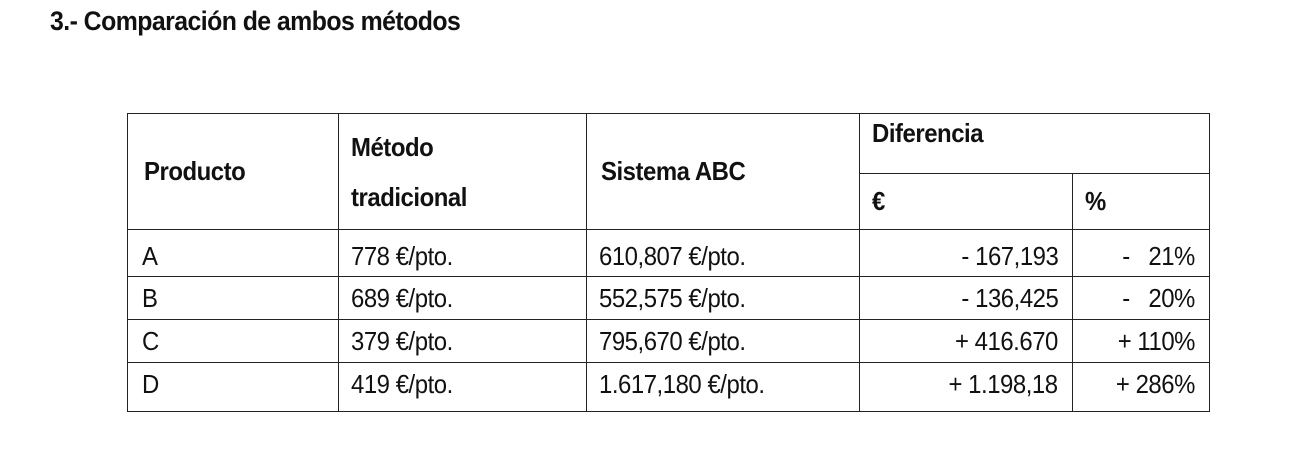 The width and height of the screenshot is (1311, 458). Describe the element at coordinates (966, 201) in the screenshot. I see `header-diferencia-eur: €` at that location.